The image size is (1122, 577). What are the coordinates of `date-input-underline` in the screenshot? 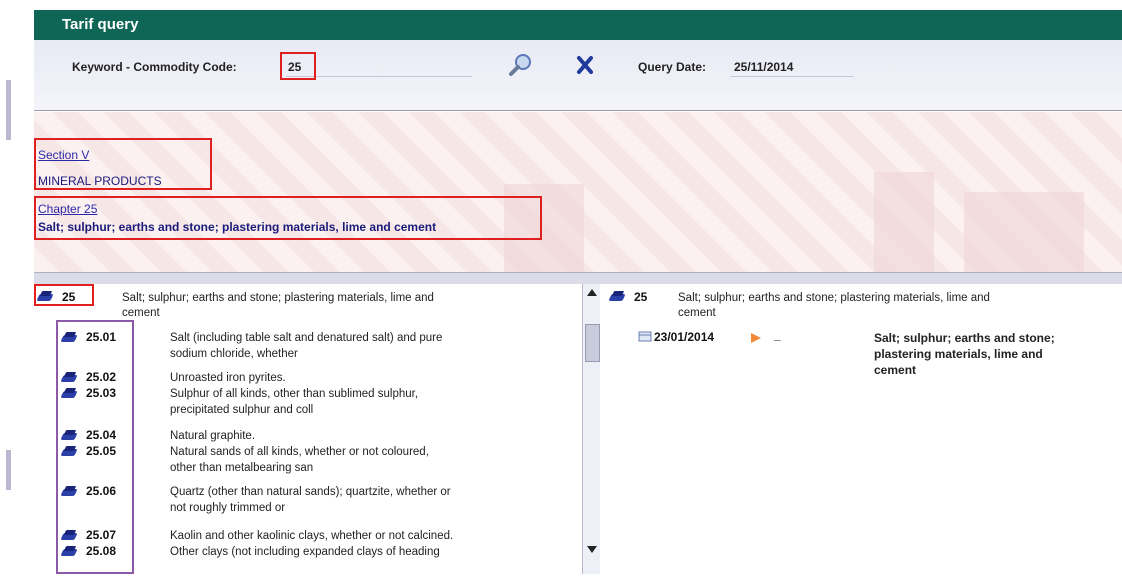 It's located at (792, 76).